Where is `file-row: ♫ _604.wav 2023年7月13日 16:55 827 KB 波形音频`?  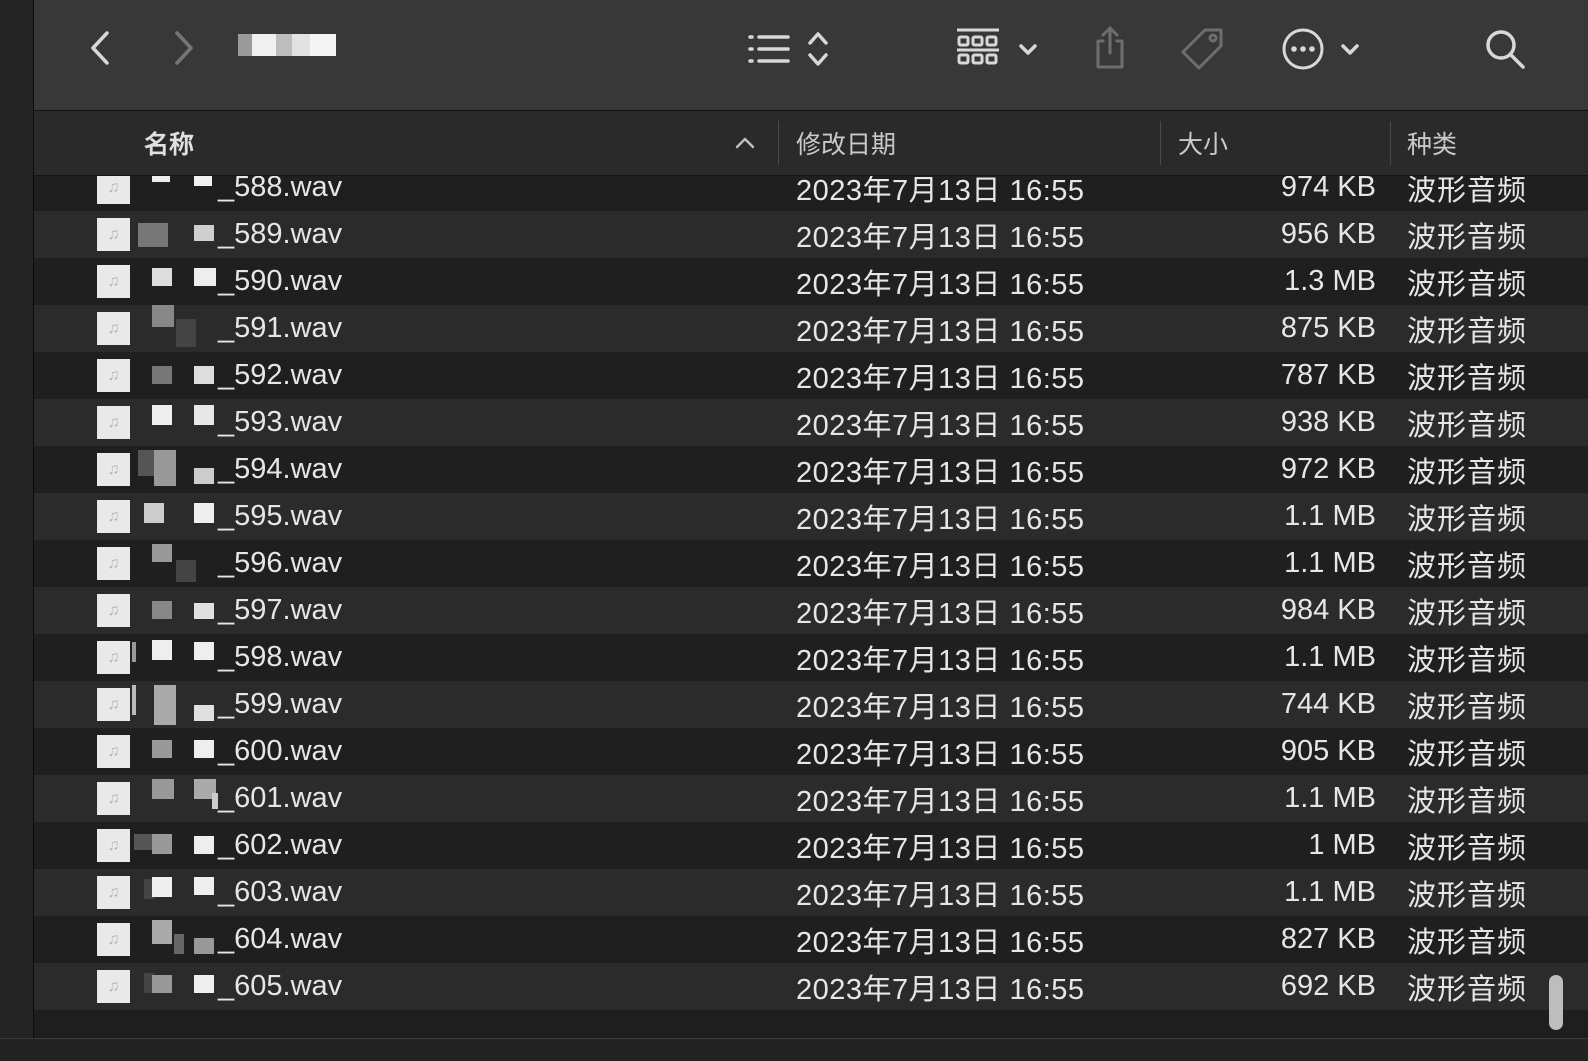 file-row: ♫ _604.wav 2023年7月13日 16:55 827 KB 波形音频 is located at coordinates (811, 939).